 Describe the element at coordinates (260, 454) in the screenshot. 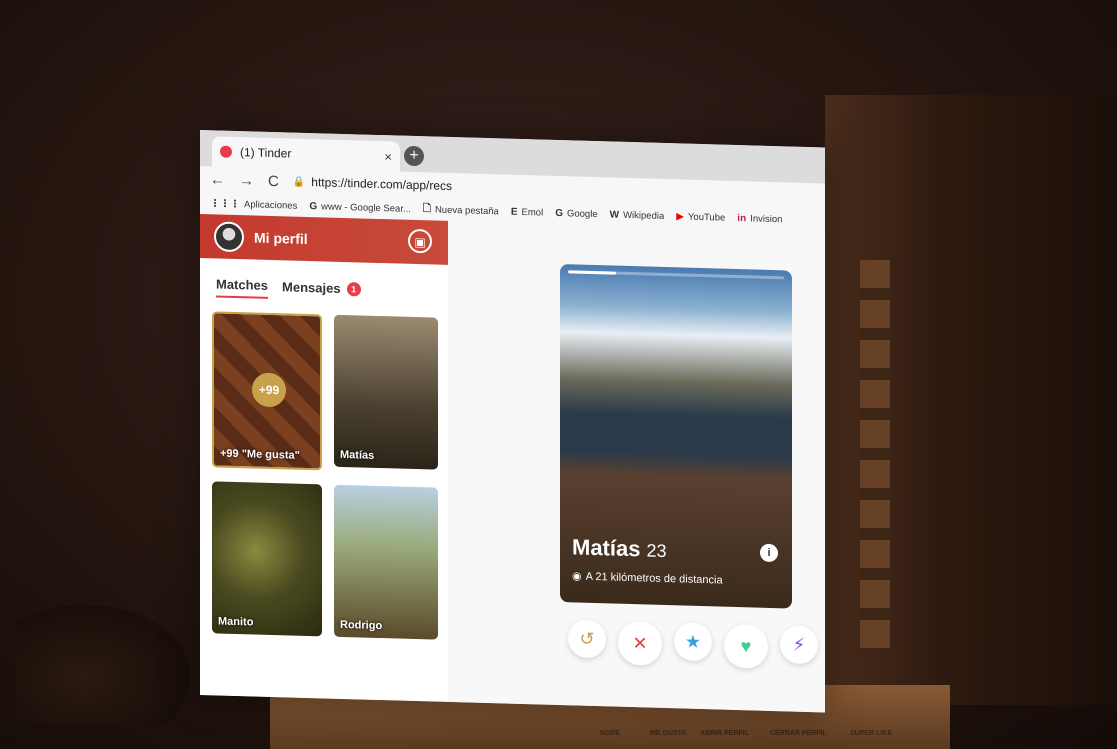

I see `card-name: +99 "Me gusta"` at that location.